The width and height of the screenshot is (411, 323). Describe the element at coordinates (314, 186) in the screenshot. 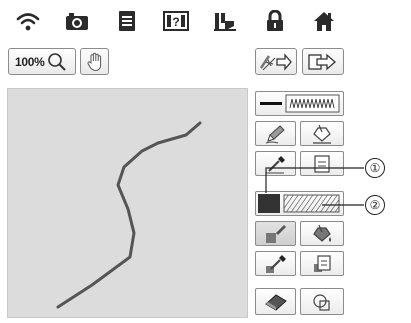

I see `callout-leaders` at that location.